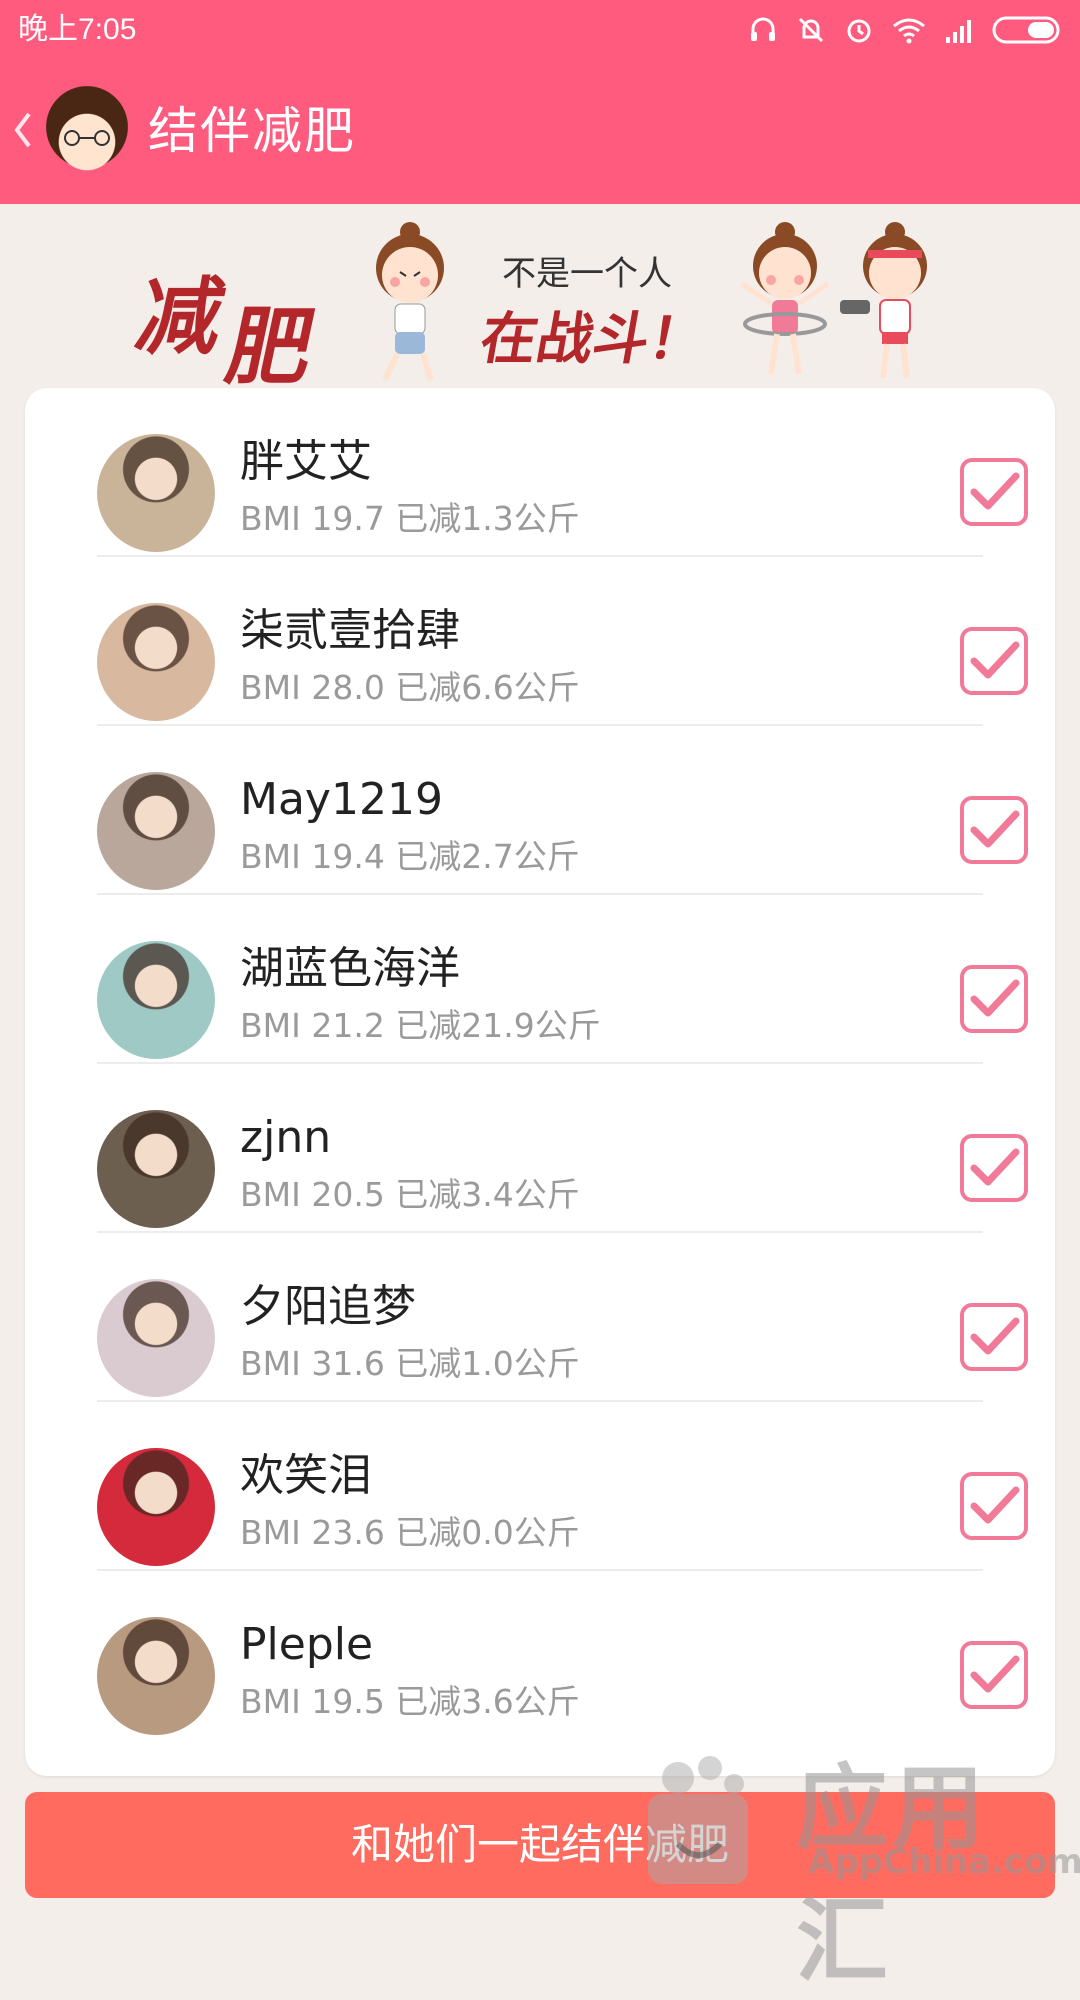  Describe the element at coordinates (286, 1137) in the screenshot. I see `member-name: zjnn` at that location.